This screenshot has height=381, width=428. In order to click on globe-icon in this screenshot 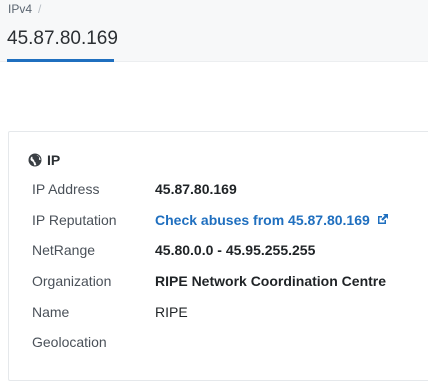, I will do `click(35, 160)`.